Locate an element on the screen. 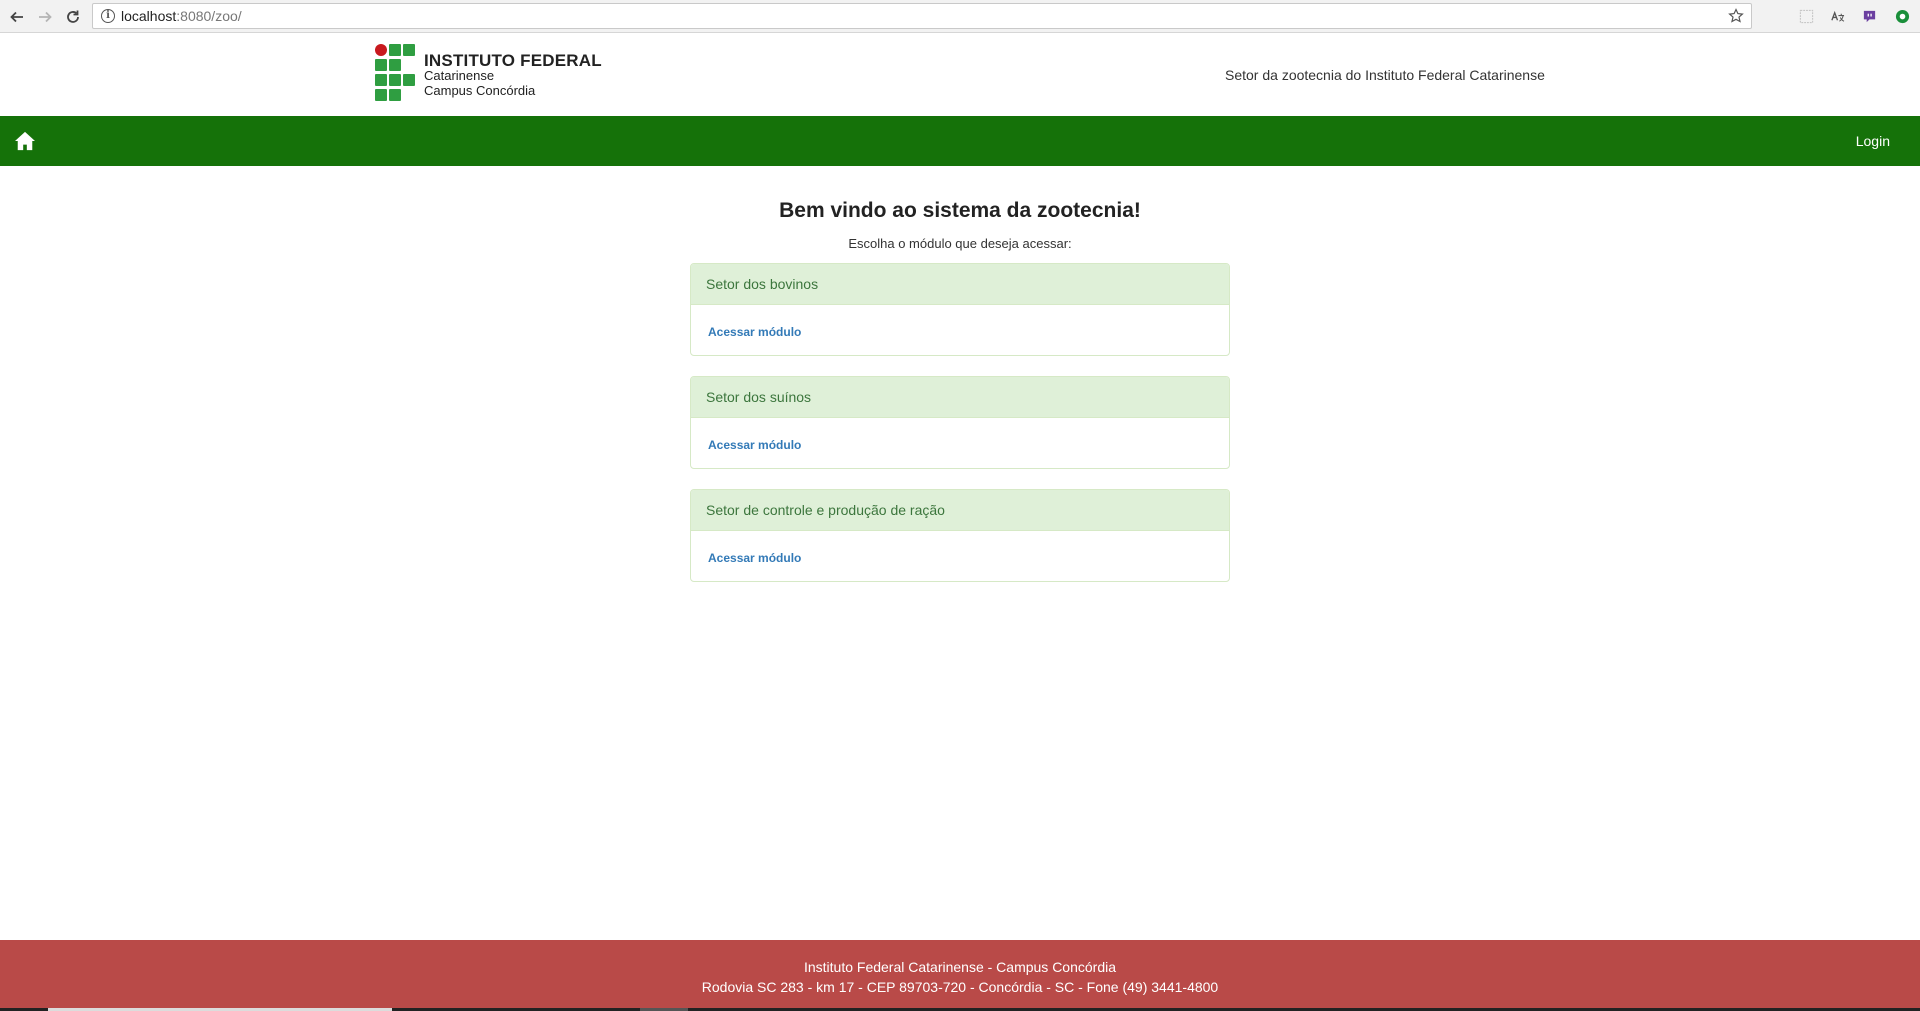 The width and height of the screenshot is (1920, 1011). home-button is located at coordinates (25, 141).